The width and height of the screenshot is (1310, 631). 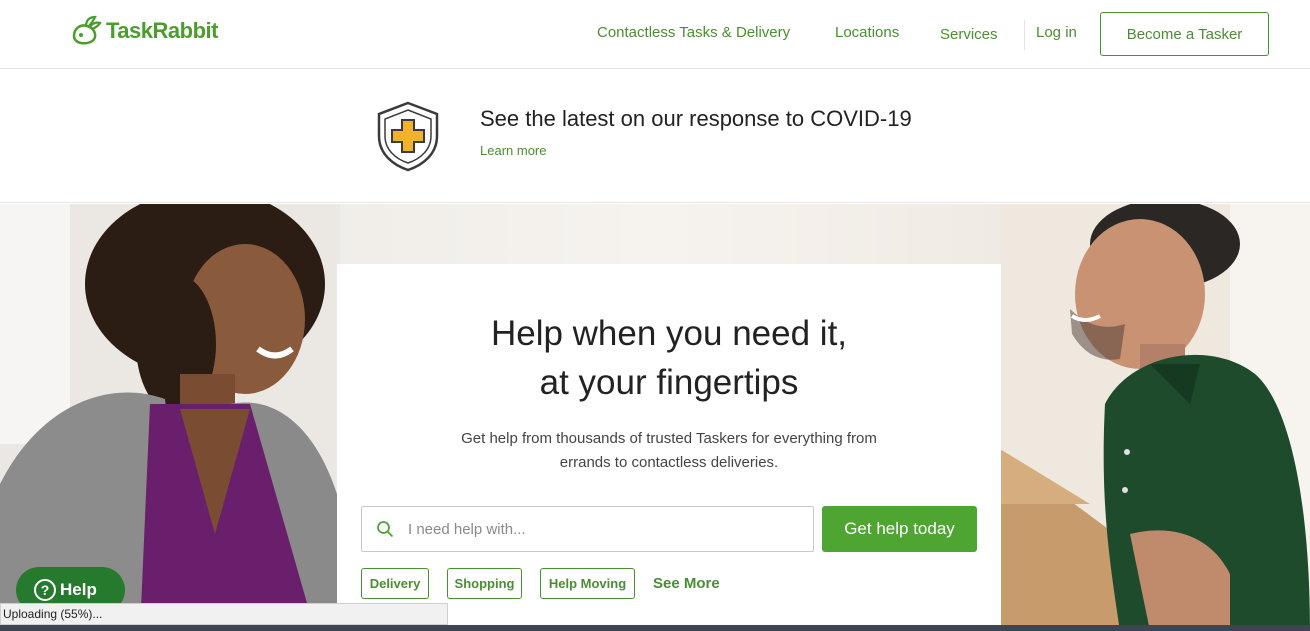 I want to click on nav-contactless-tasks: Contactless Tasks & Delivery, so click(x=693, y=32).